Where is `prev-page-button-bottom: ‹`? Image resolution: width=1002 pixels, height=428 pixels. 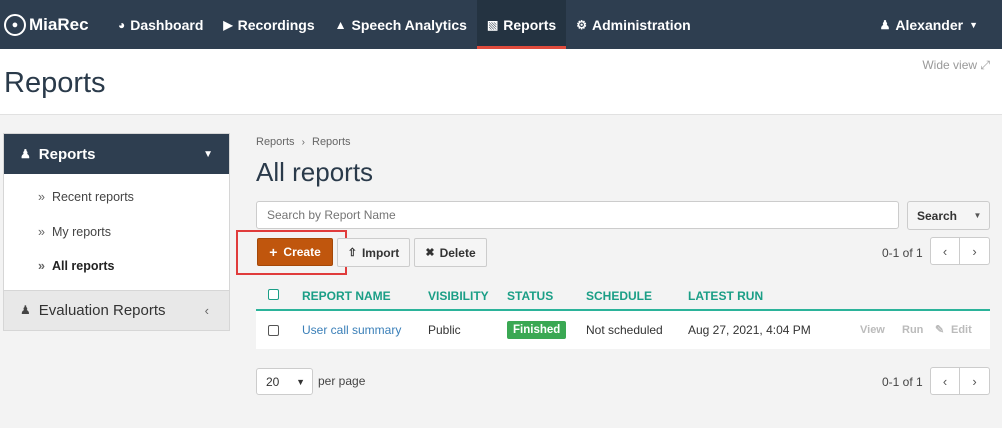
prev-page-button-bottom: ‹ is located at coordinates (945, 381).